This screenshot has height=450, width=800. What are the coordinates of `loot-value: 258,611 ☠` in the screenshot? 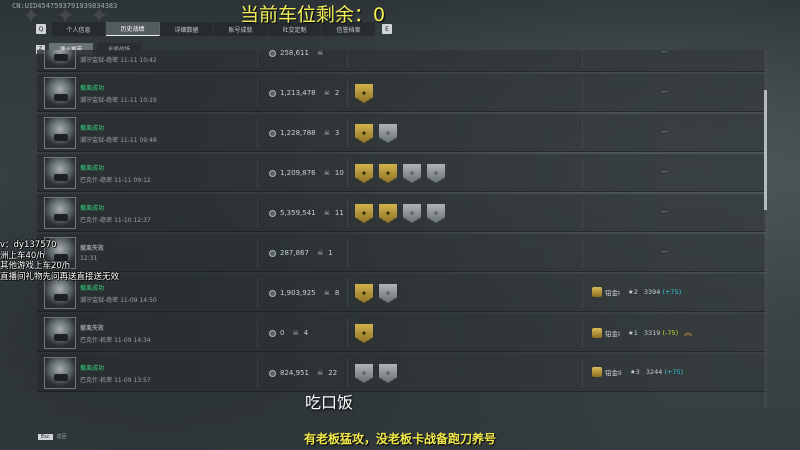 It's located at (298, 53).